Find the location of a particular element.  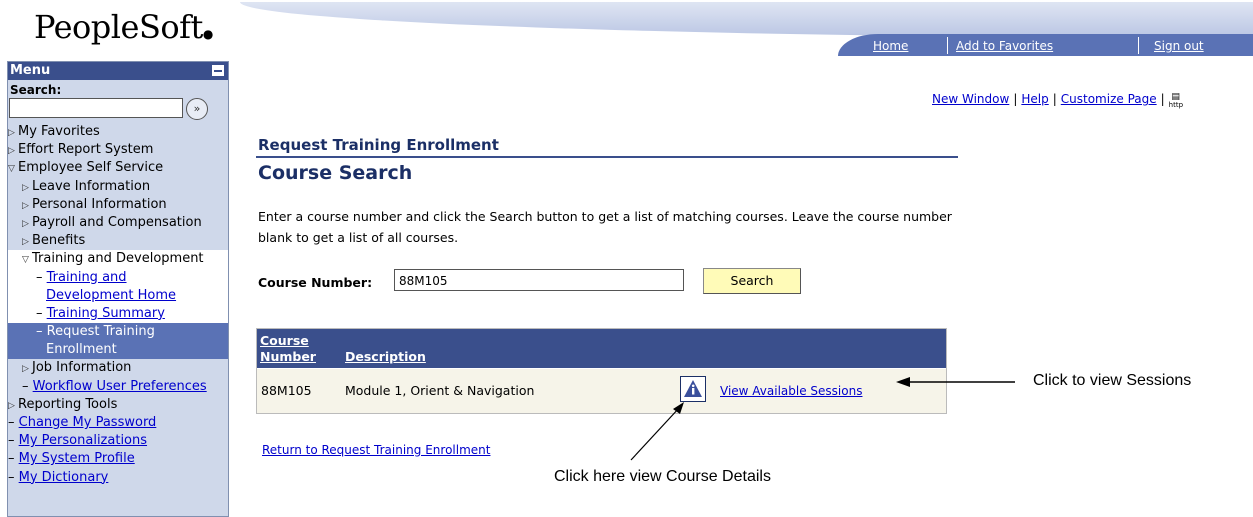

sessions-callout: Click to view Sessions is located at coordinates (1112, 380).